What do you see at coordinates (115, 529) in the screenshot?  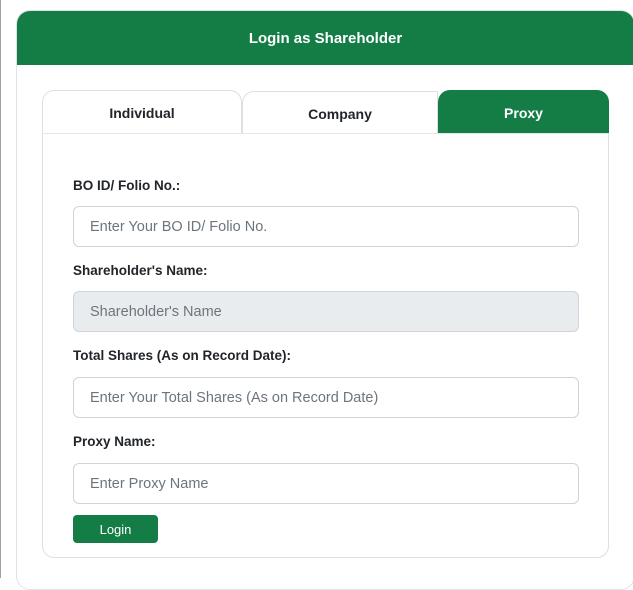 I see `login-button: Login` at bounding box center [115, 529].